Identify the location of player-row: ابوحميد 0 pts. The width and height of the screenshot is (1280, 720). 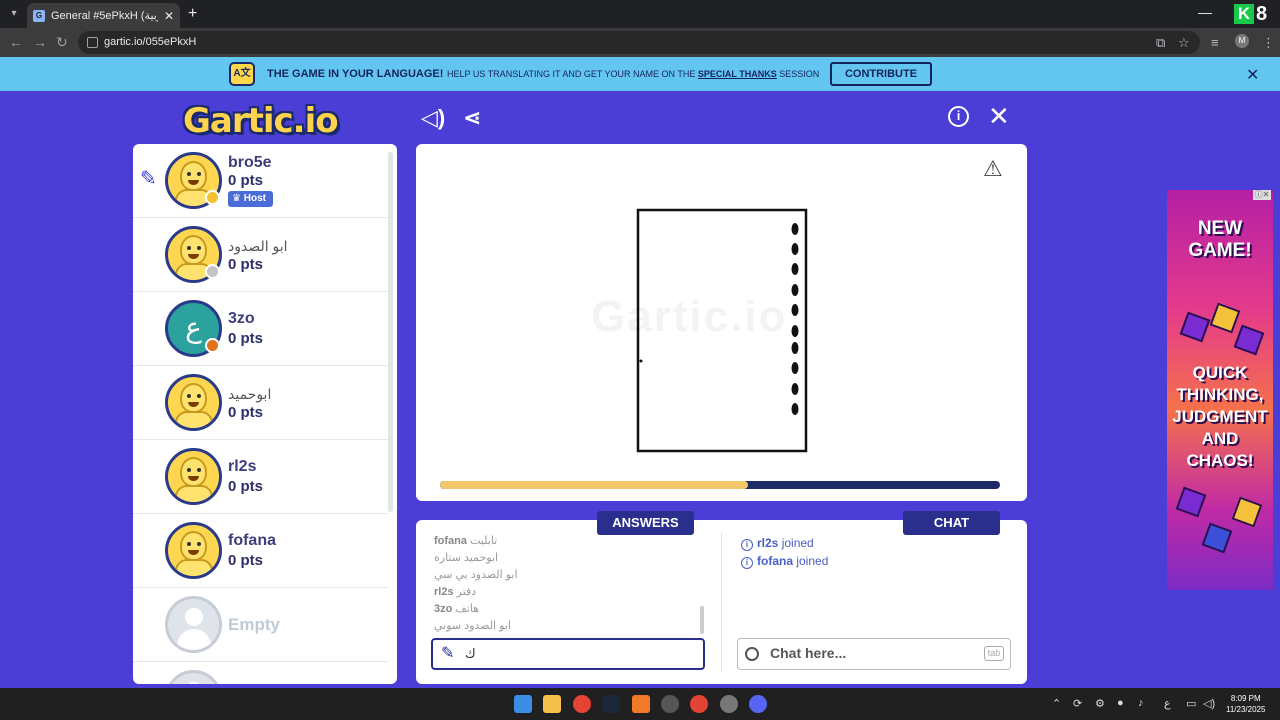
(260, 403).